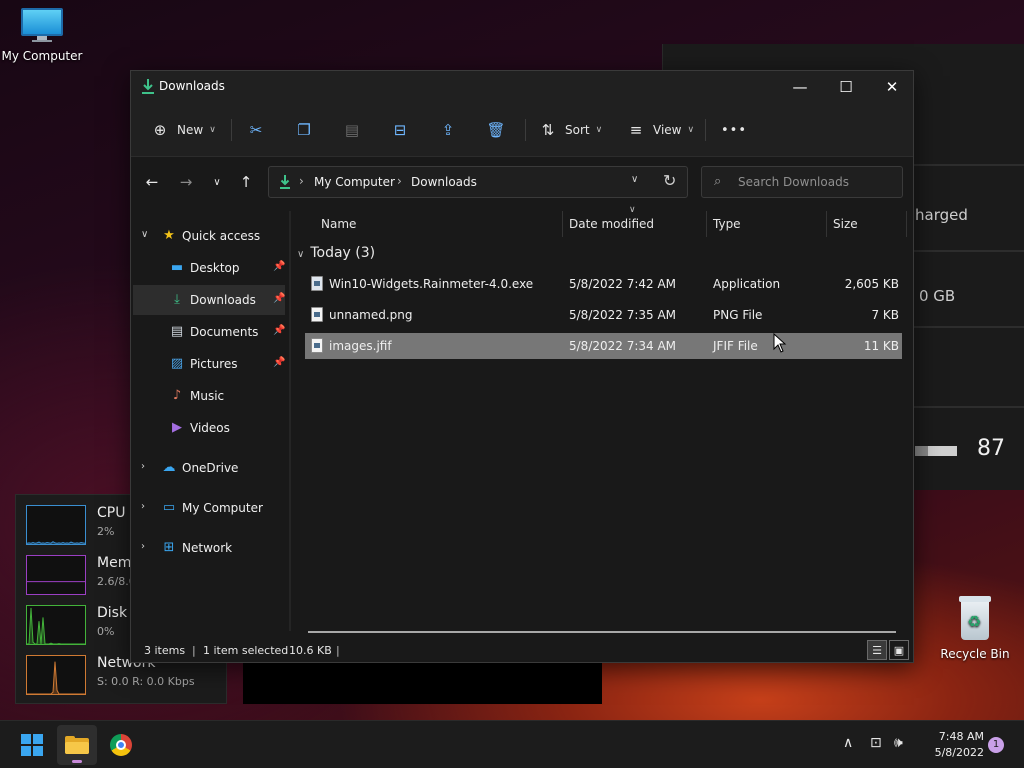  What do you see at coordinates (106, 631) in the screenshot?
I see `perf-value: 0%` at bounding box center [106, 631].